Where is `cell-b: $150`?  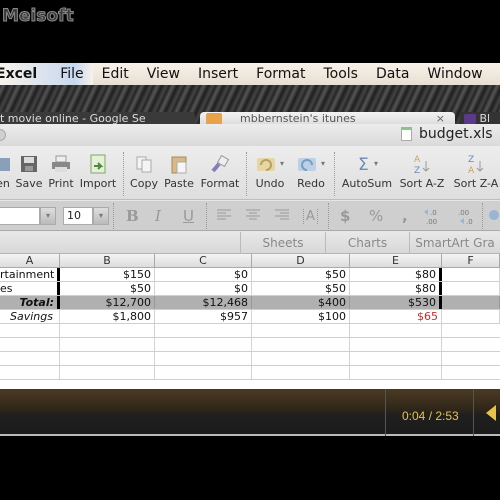
cell-b: $150 is located at coordinates (107, 274).